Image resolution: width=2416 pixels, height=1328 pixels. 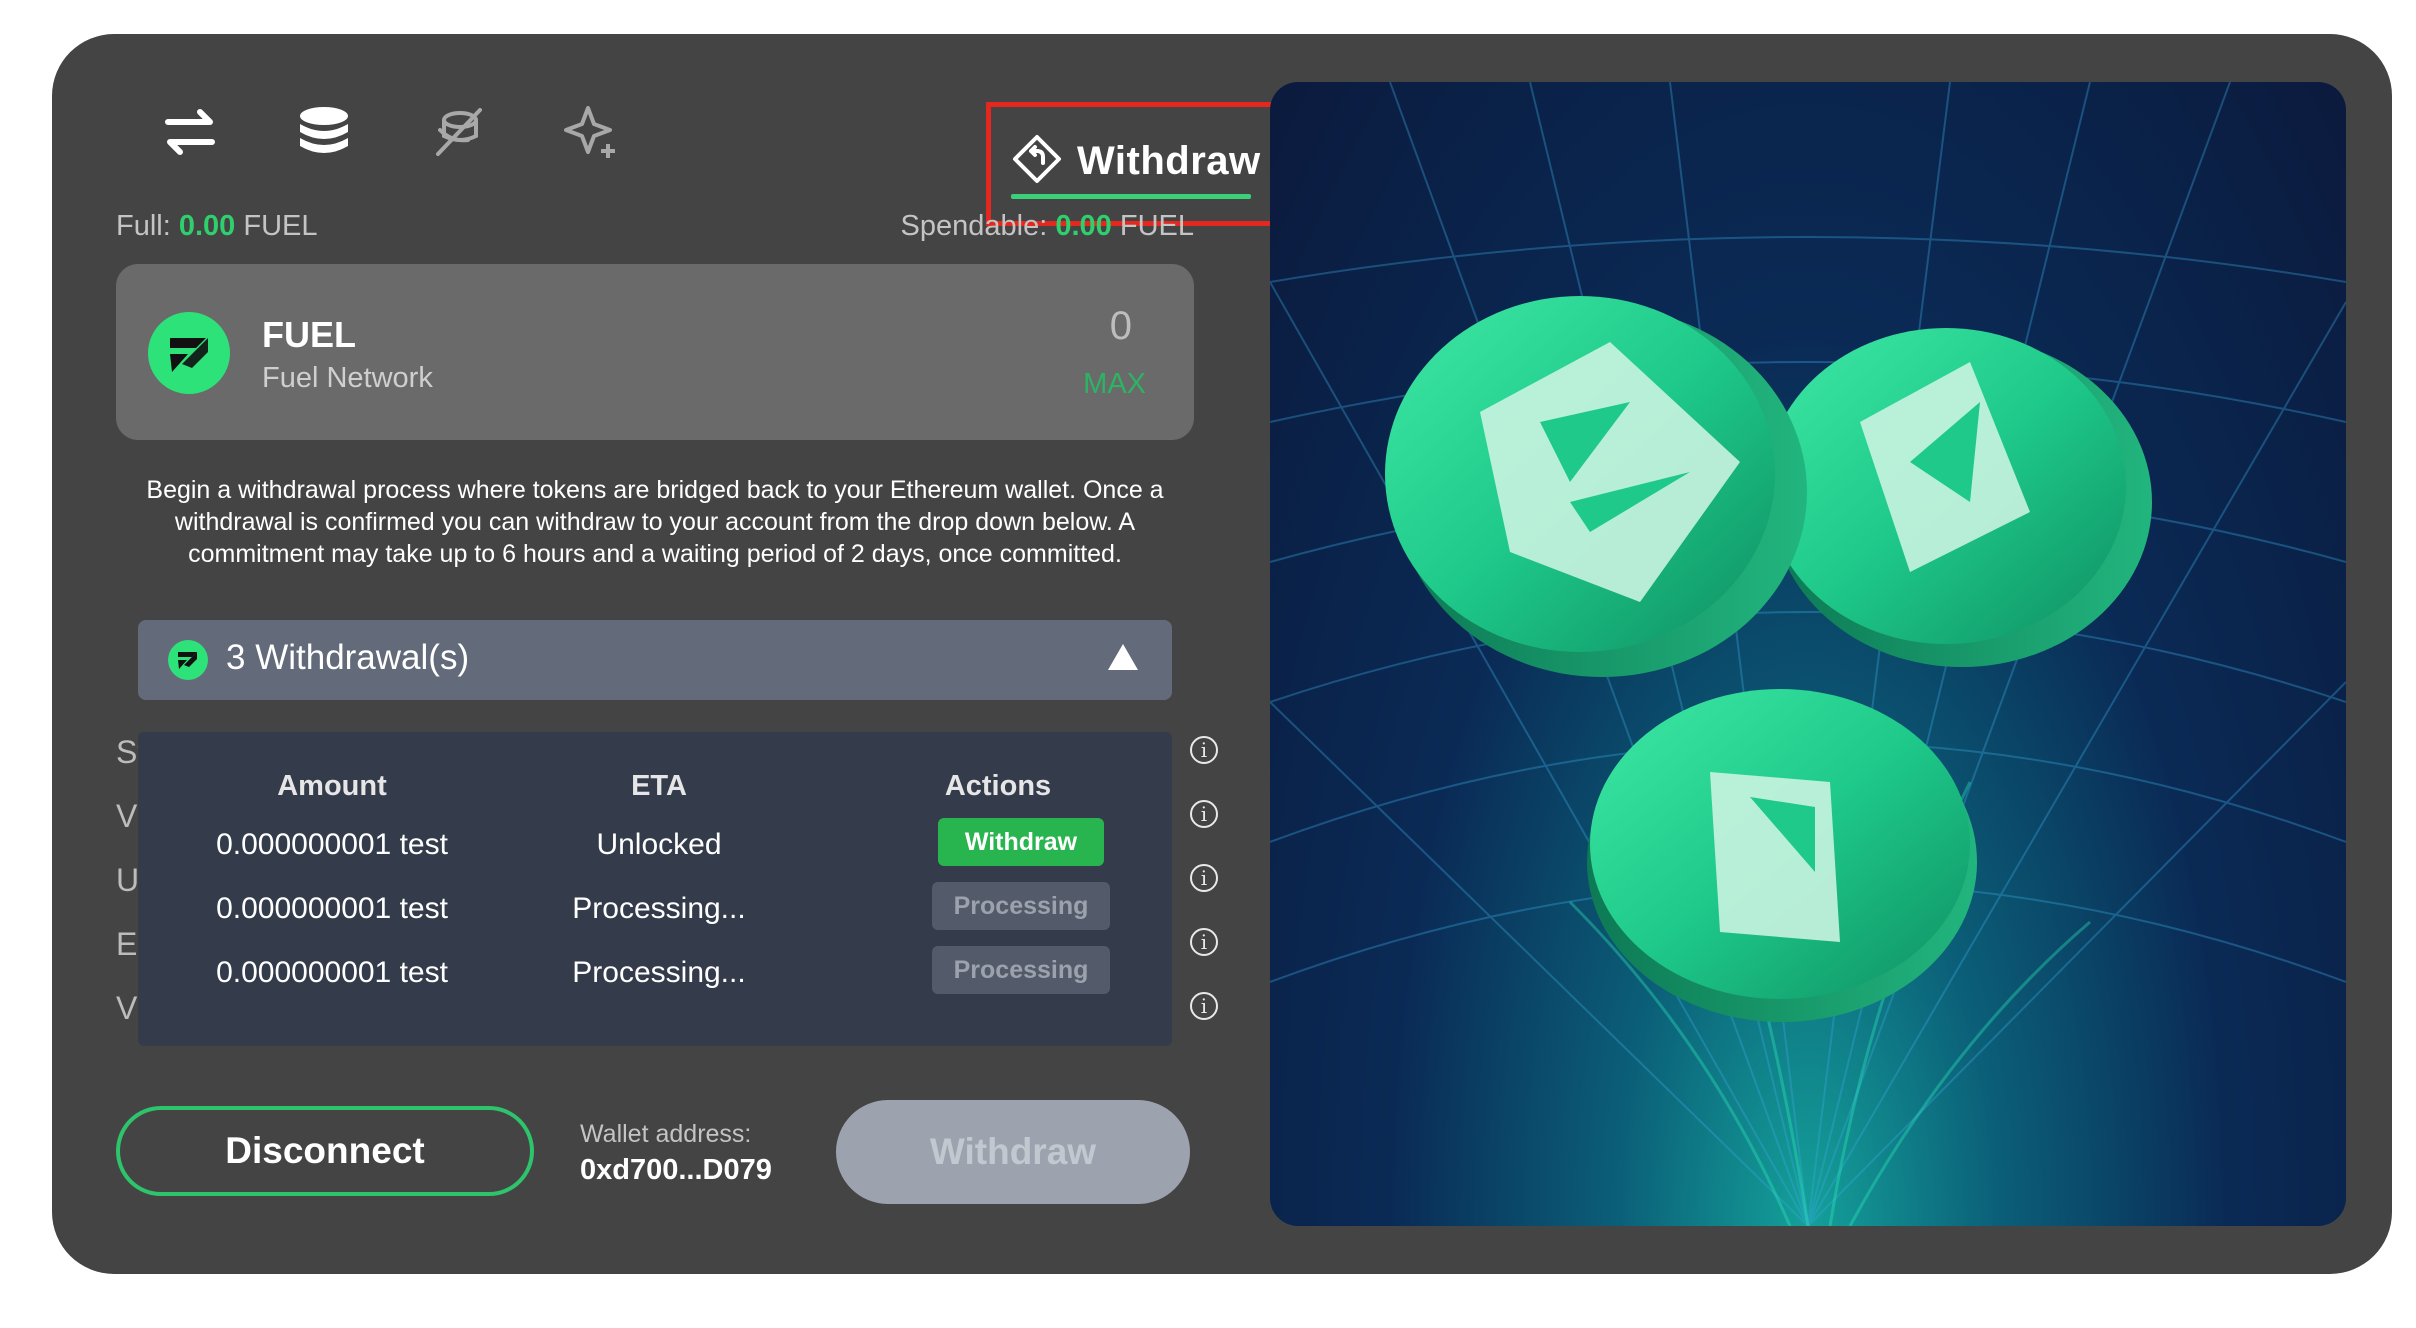 I want to click on wallet-address: 0xd700...D079, so click(x=676, y=1170).